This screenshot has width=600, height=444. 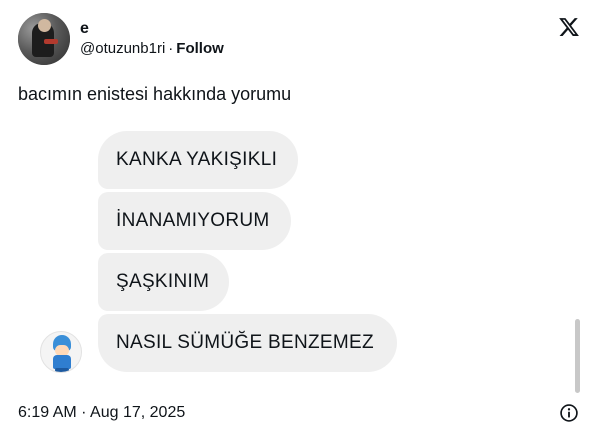 What do you see at coordinates (61, 352) in the screenshot?
I see `sender-avatar` at bounding box center [61, 352].